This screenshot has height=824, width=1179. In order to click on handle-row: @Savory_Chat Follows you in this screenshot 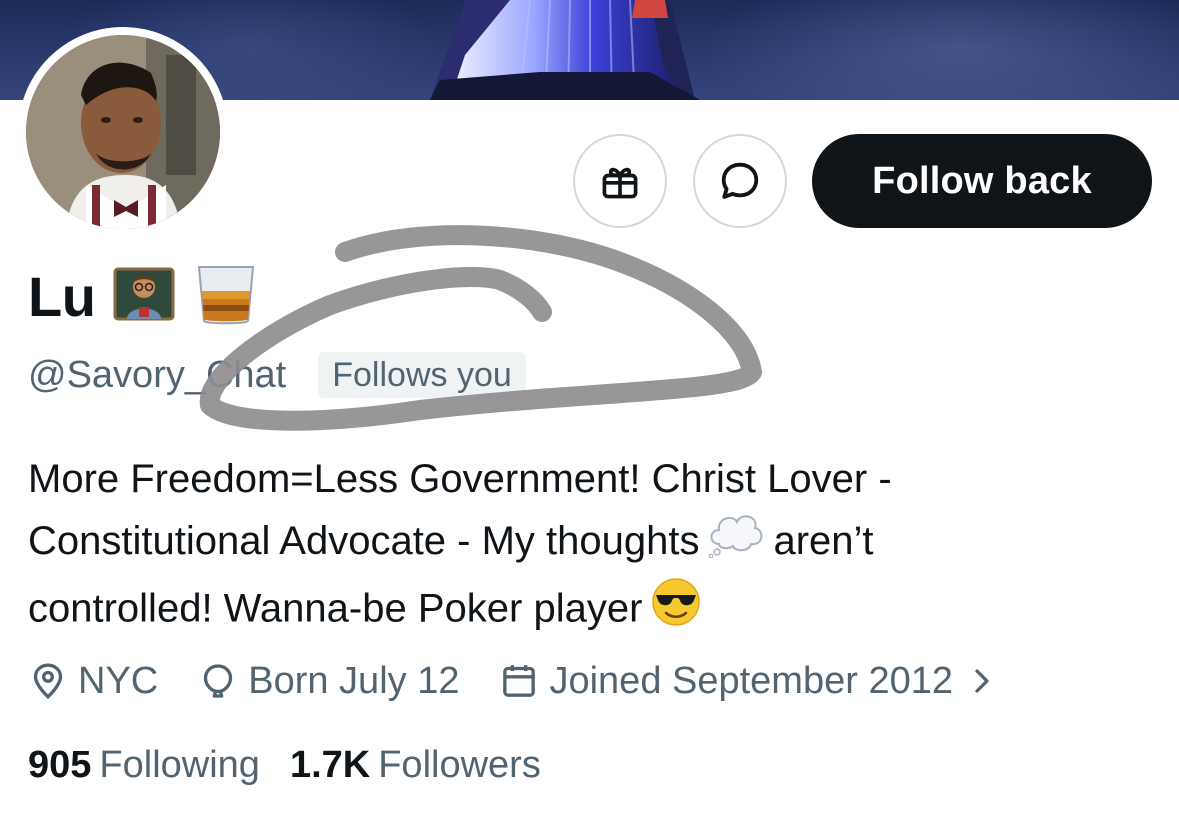, I will do `click(277, 375)`.